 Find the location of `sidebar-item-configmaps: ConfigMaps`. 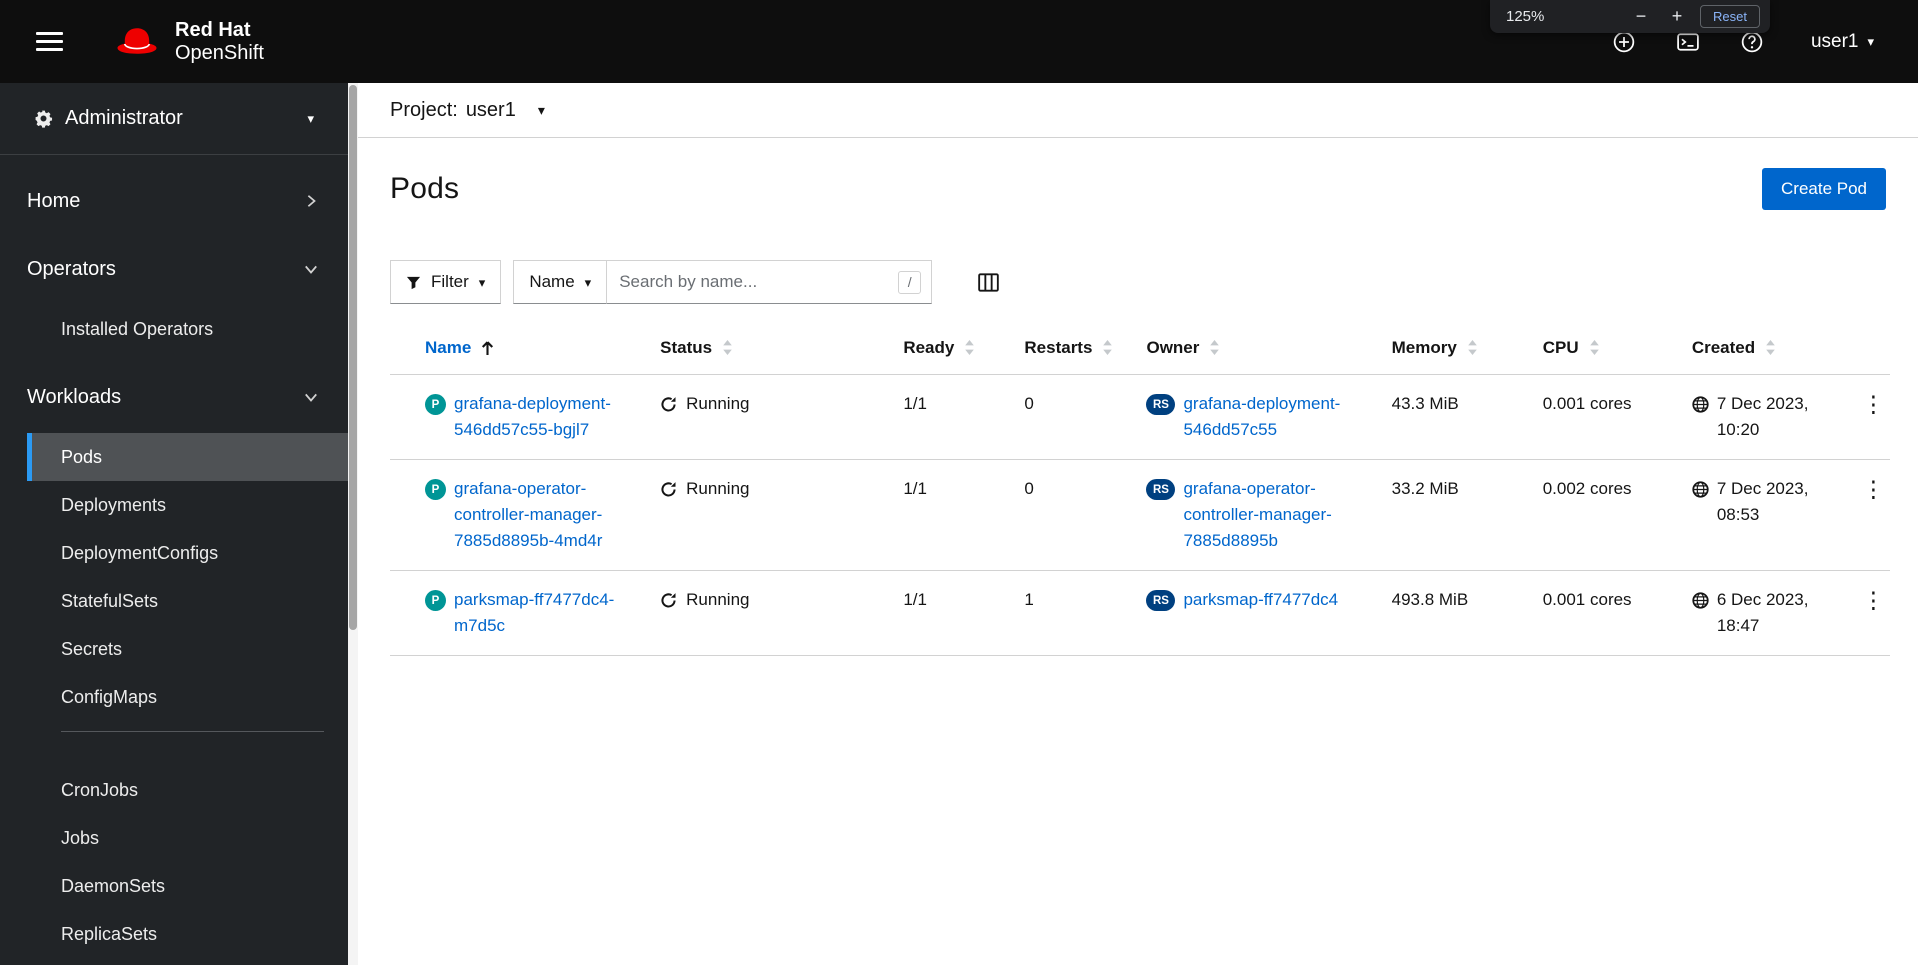

sidebar-item-configmaps: ConfigMaps is located at coordinates (174, 697).